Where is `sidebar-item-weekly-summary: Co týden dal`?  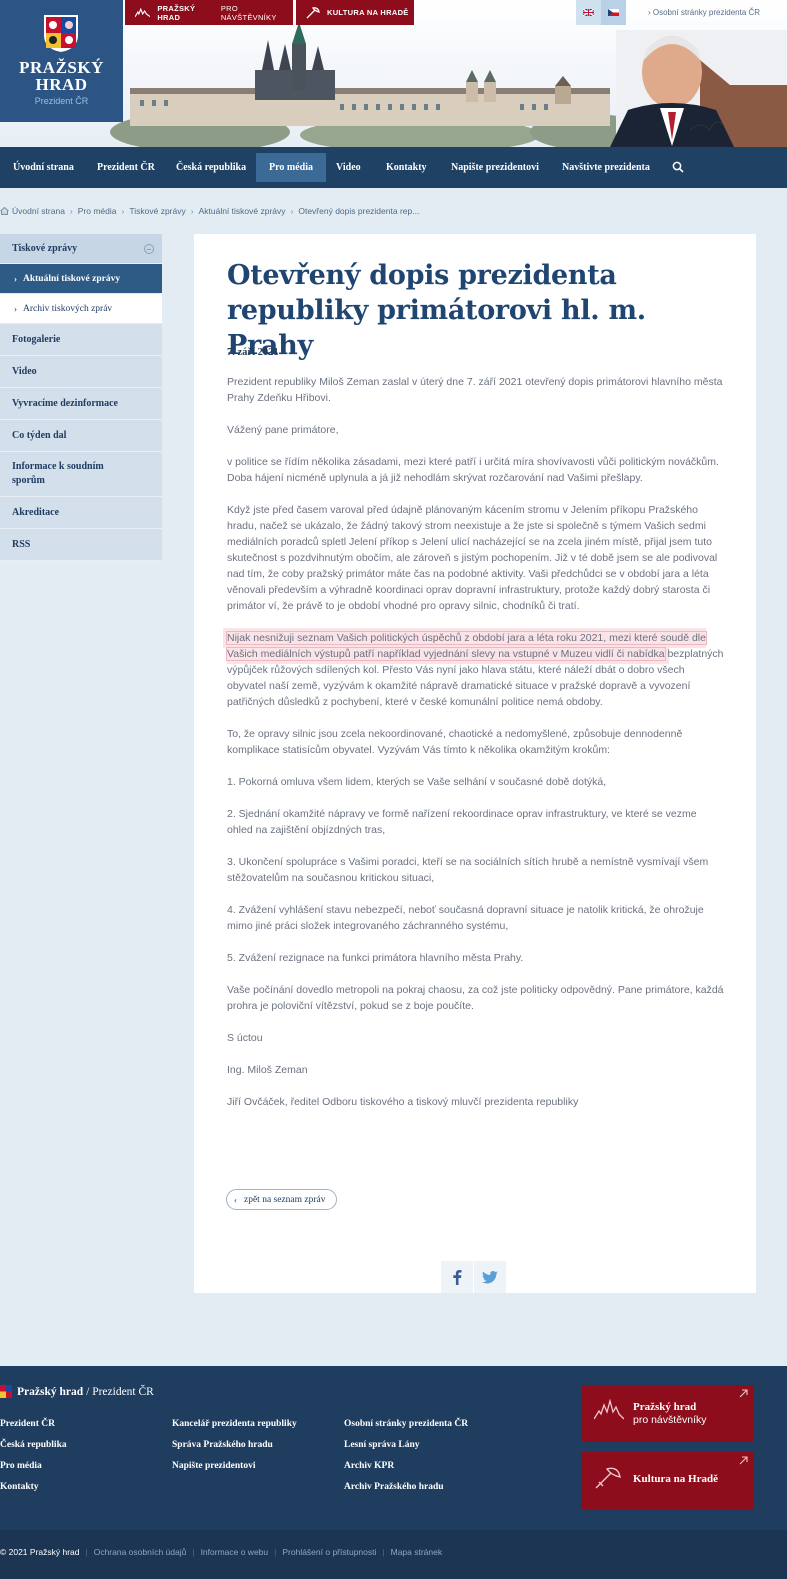
sidebar-item-weekly-summary: Co týden dal is located at coordinates (81, 436).